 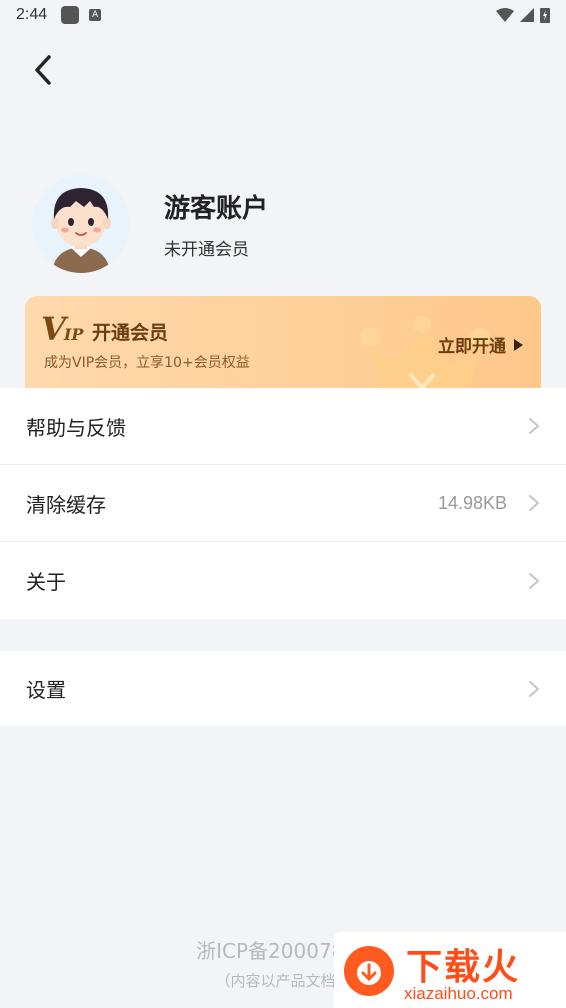 I want to click on vip-description: 成为VIP会员，立享10+会员权益, so click(x=147, y=363).